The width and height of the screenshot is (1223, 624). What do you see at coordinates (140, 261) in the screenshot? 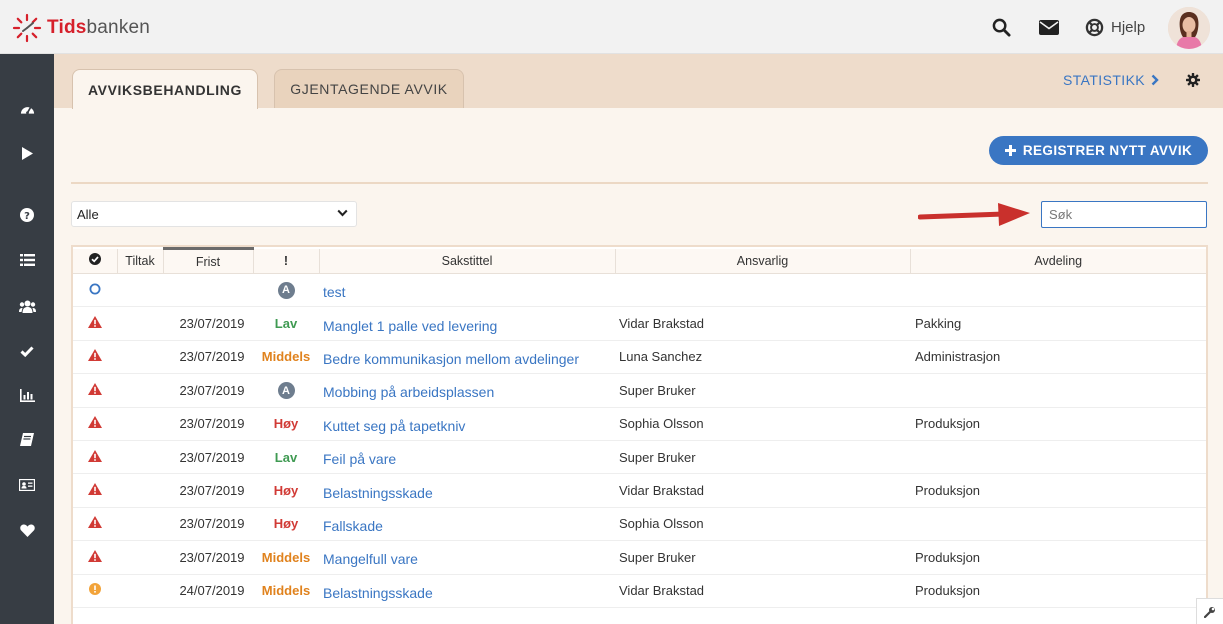
I see `column-header-tiltak: Tiltak` at bounding box center [140, 261].